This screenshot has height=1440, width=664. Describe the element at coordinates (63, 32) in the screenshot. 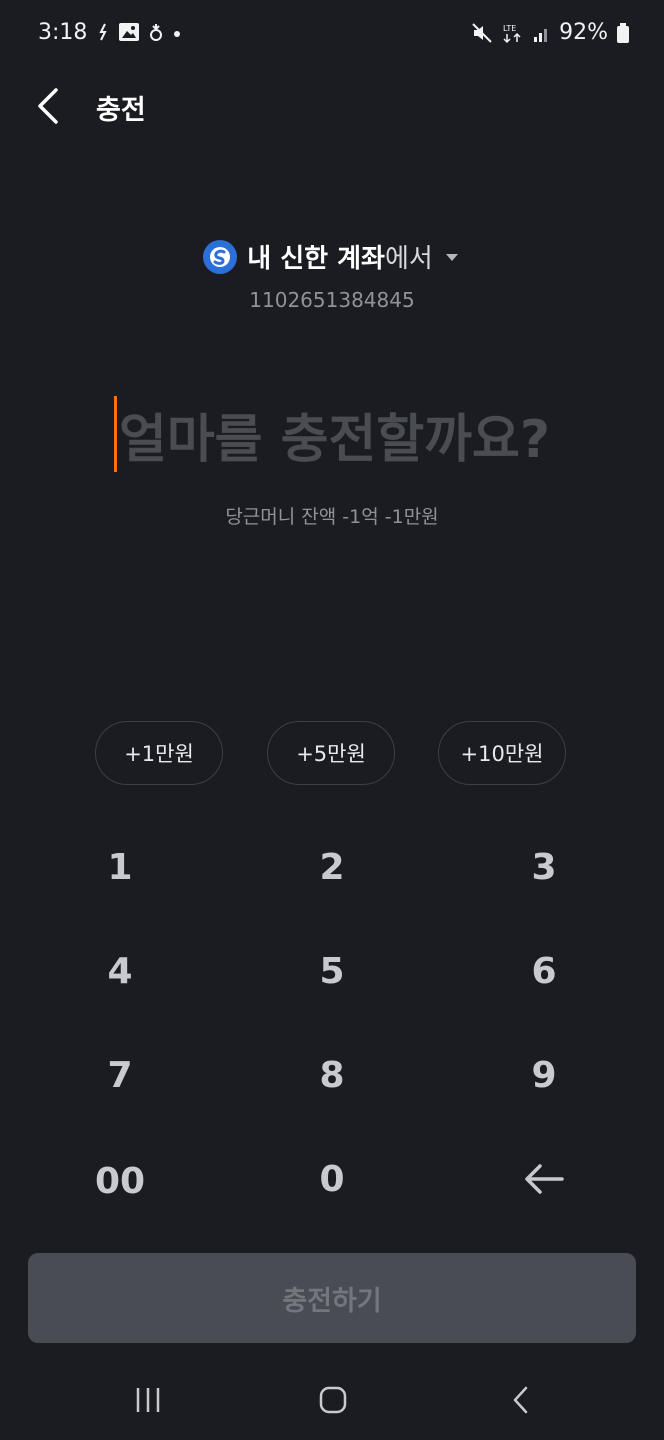

I see `status-time: 3:18` at that location.